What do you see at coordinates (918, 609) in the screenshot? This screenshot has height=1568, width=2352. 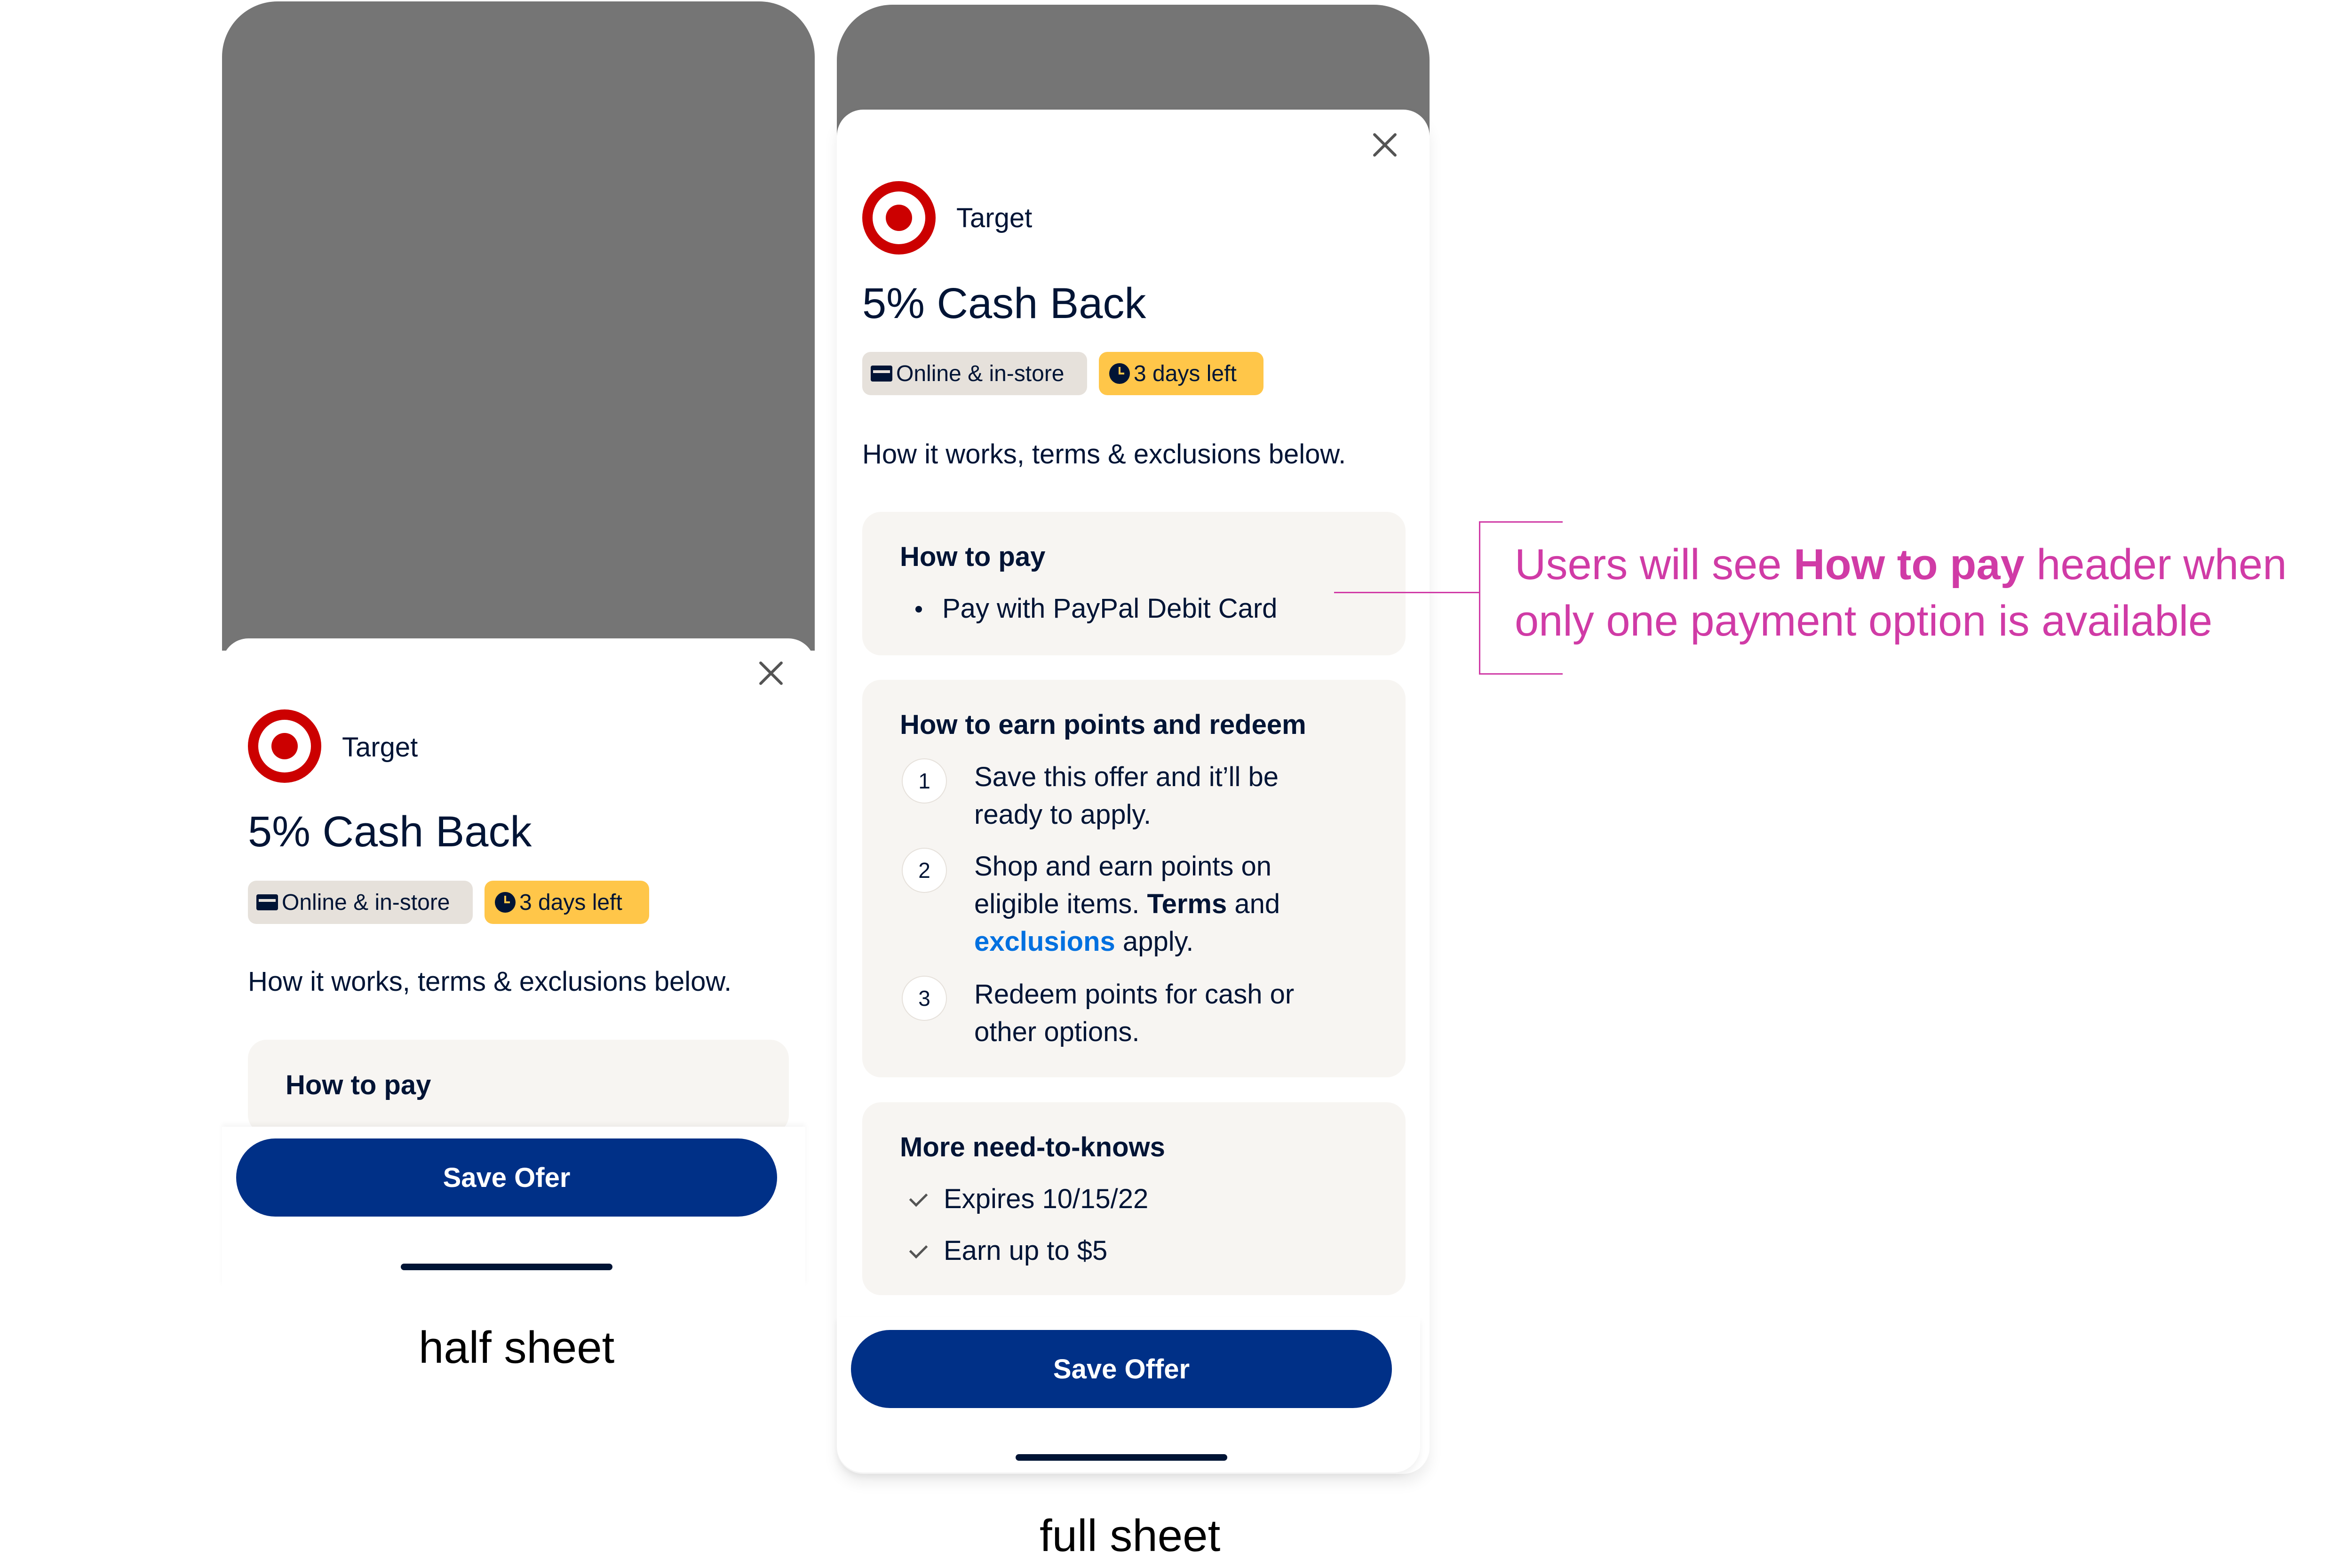 I see `bullet-icon` at bounding box center [918, 609].